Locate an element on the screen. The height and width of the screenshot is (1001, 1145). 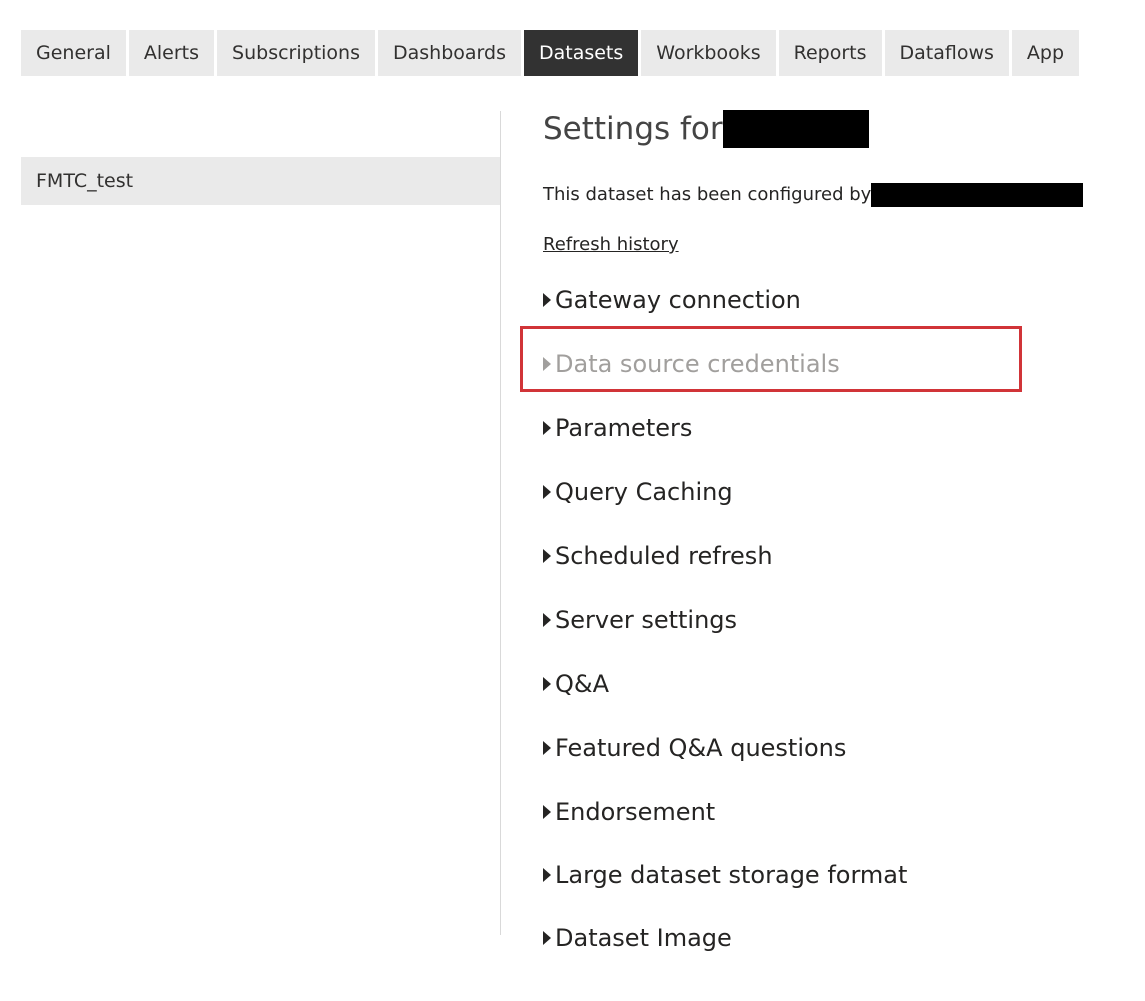
tab-dashboards: Dashboards is located at coordinates (449, 53).